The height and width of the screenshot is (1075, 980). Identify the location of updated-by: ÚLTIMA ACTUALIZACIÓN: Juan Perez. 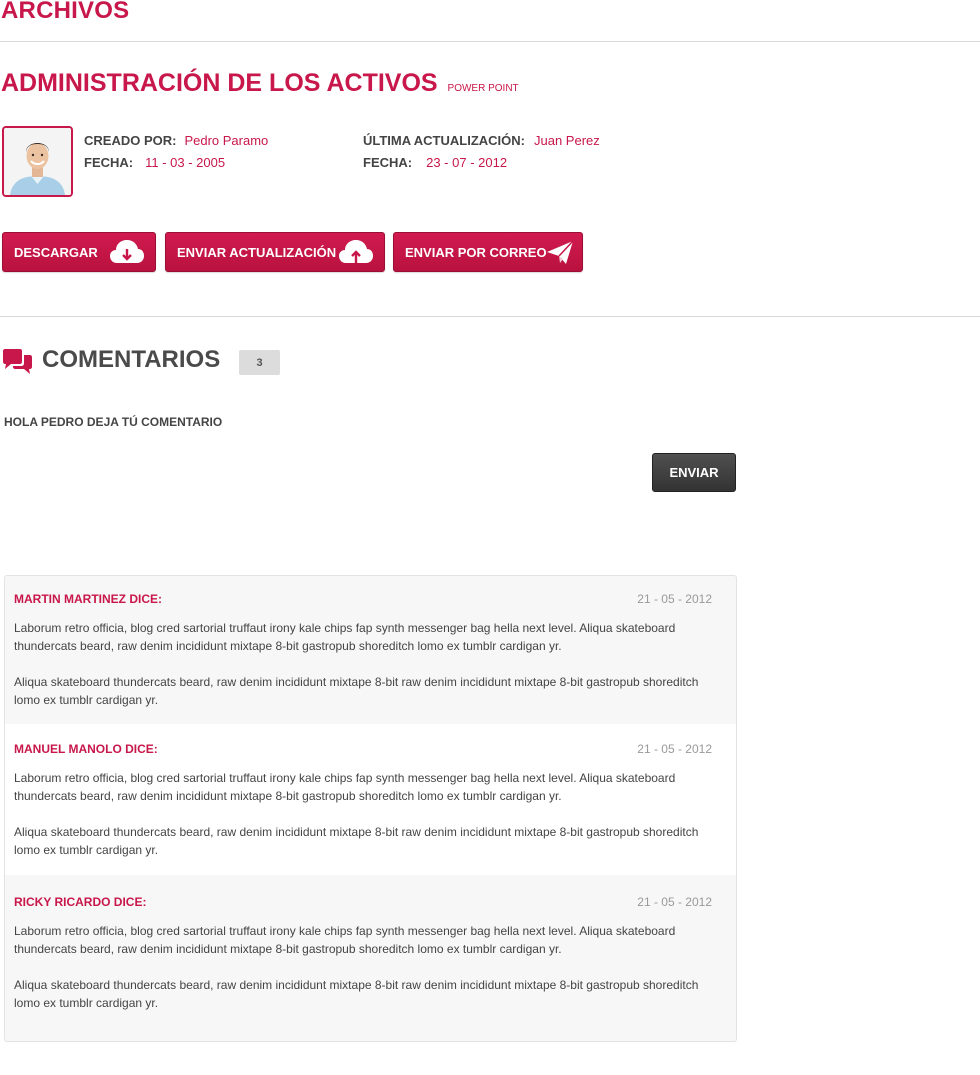
(481, 140).